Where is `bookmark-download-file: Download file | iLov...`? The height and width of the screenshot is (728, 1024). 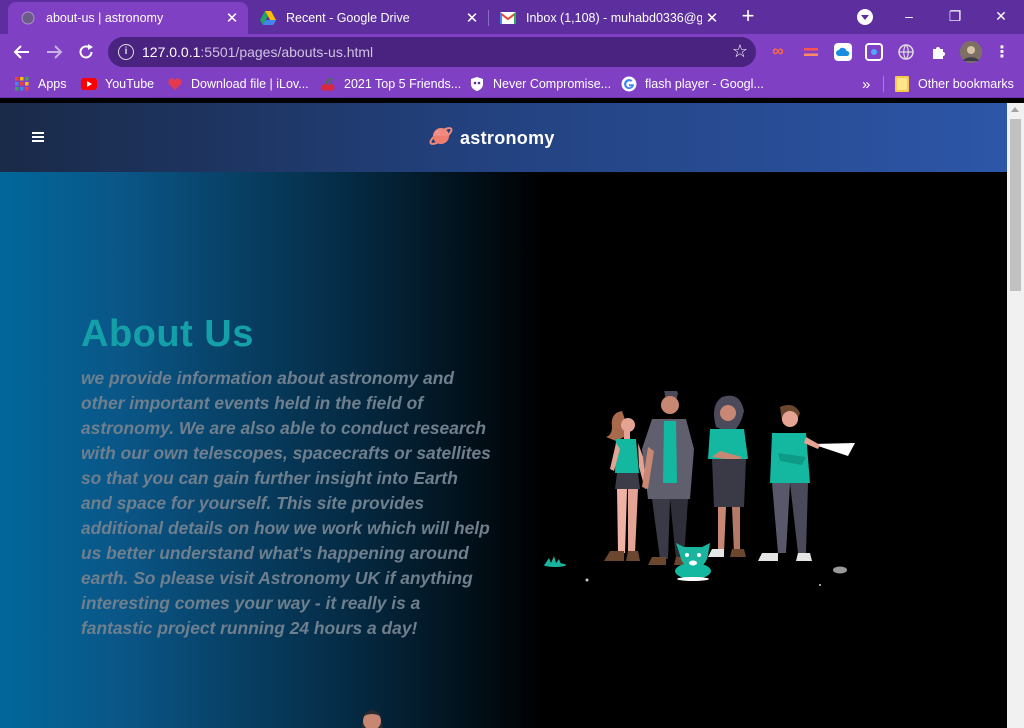
bookmark-download-file: Download file | iLov... is located at coordinates (238, 84).